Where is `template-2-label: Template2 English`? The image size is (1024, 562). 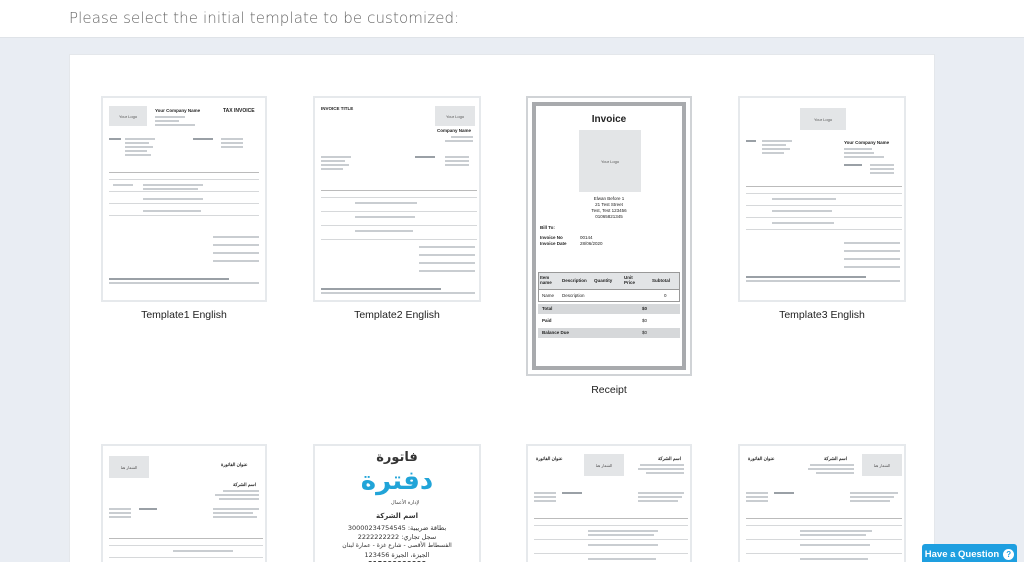 template-2-label: Template2 English is located at coordinates (397, 315).